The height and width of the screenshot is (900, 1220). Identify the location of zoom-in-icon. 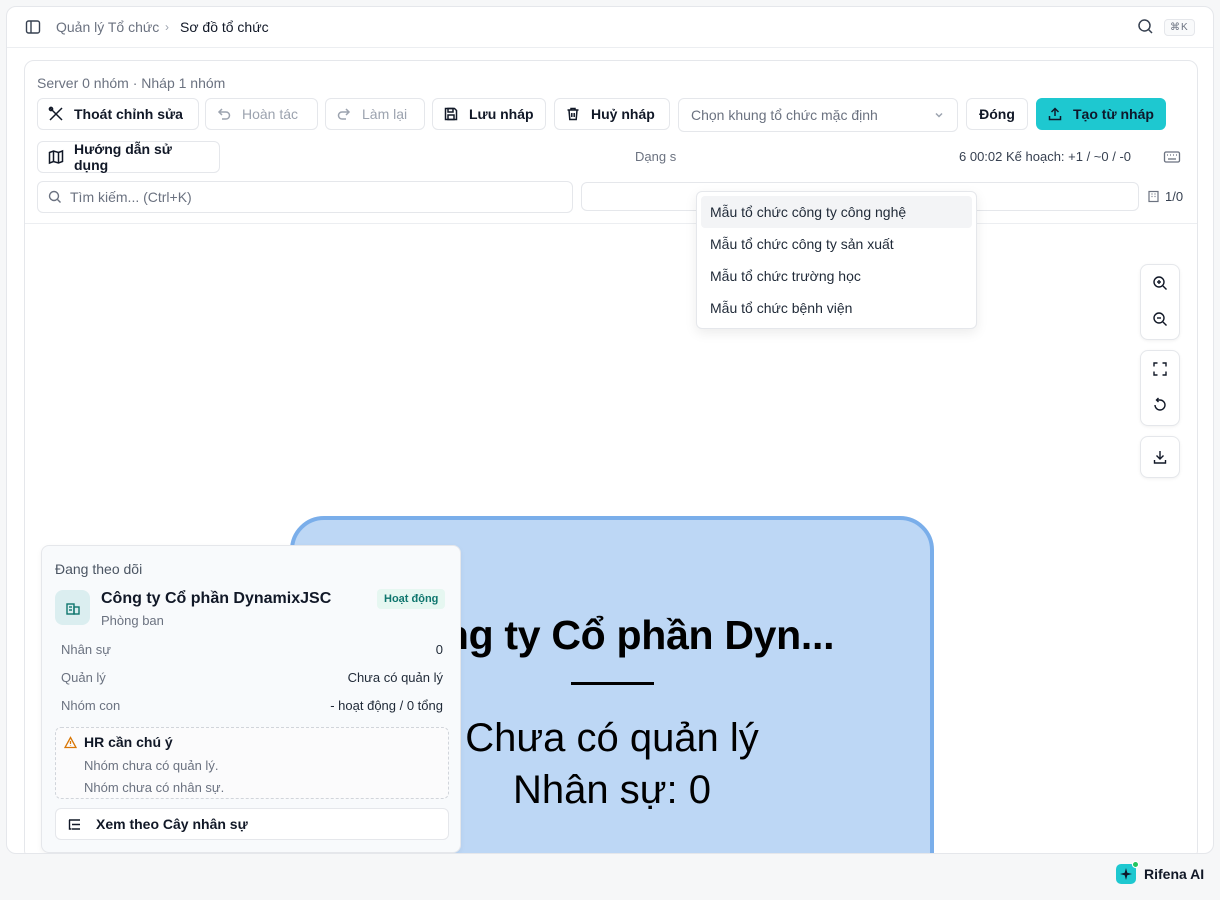
(1160, 283).